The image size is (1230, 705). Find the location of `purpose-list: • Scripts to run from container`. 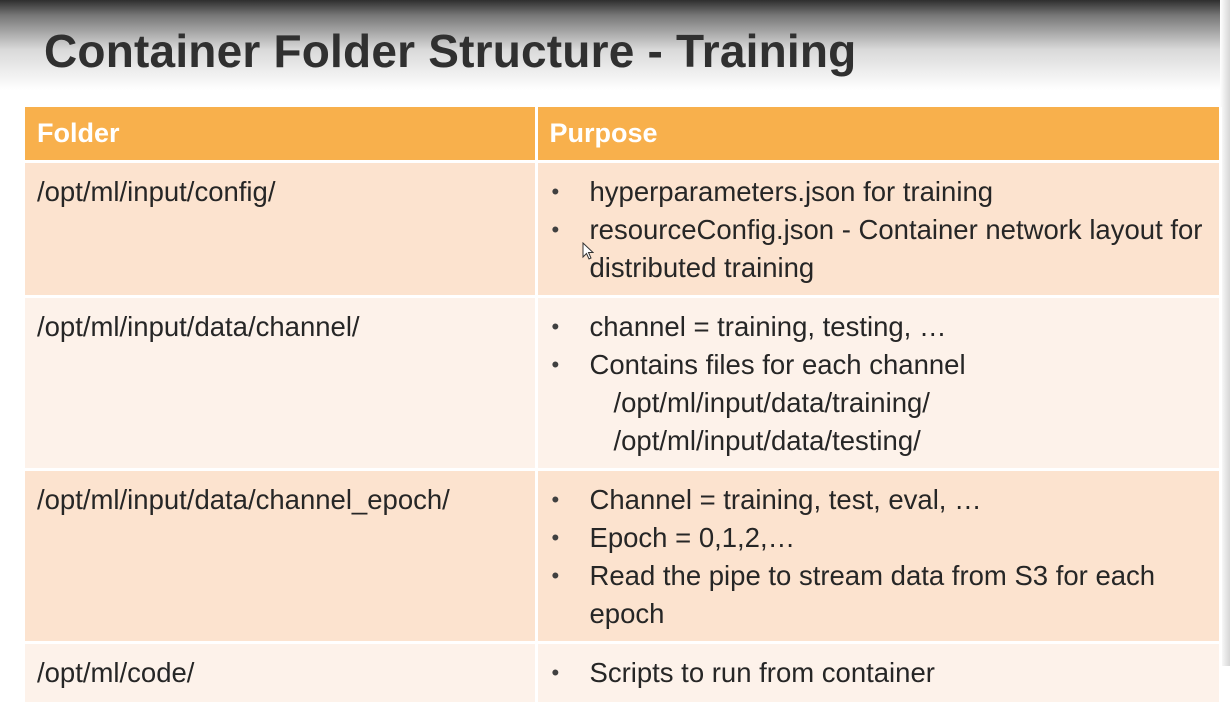

purpose-list: • Scripts to run from container is located at coordinates (879, 673).